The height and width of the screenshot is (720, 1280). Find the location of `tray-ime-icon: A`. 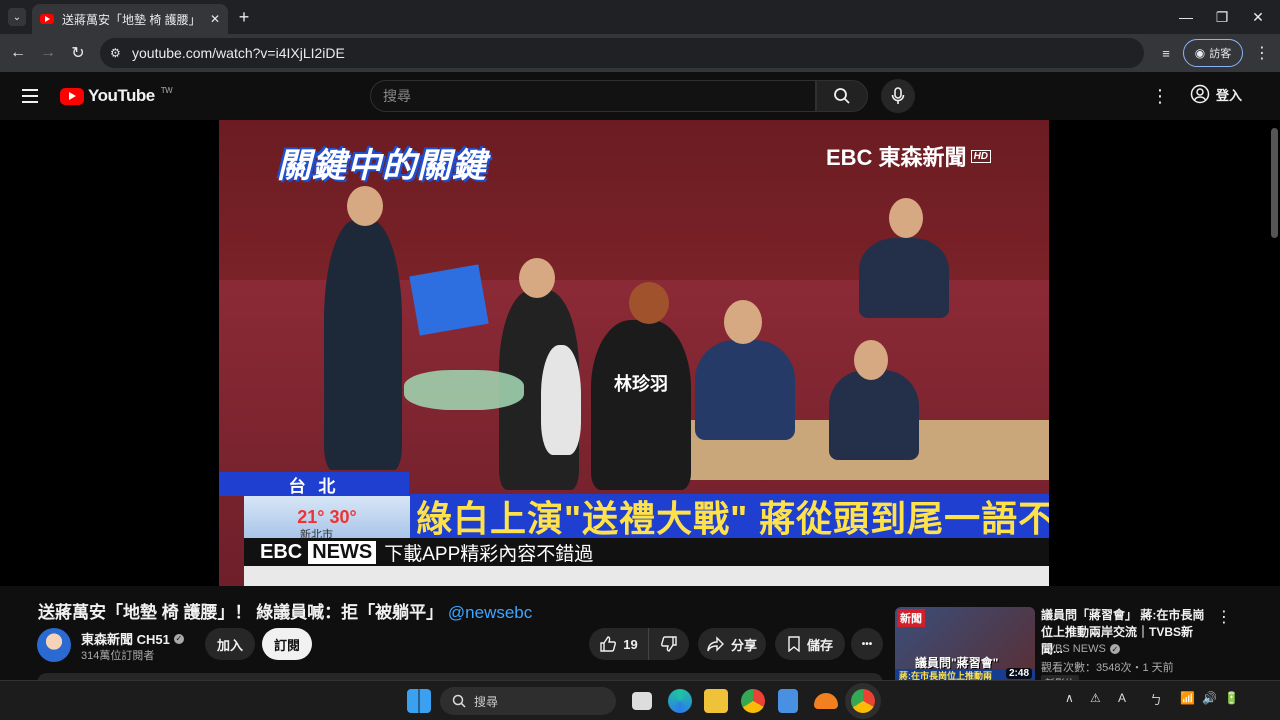

tray-ime-icon: A is located at coordinates (1122, 698).